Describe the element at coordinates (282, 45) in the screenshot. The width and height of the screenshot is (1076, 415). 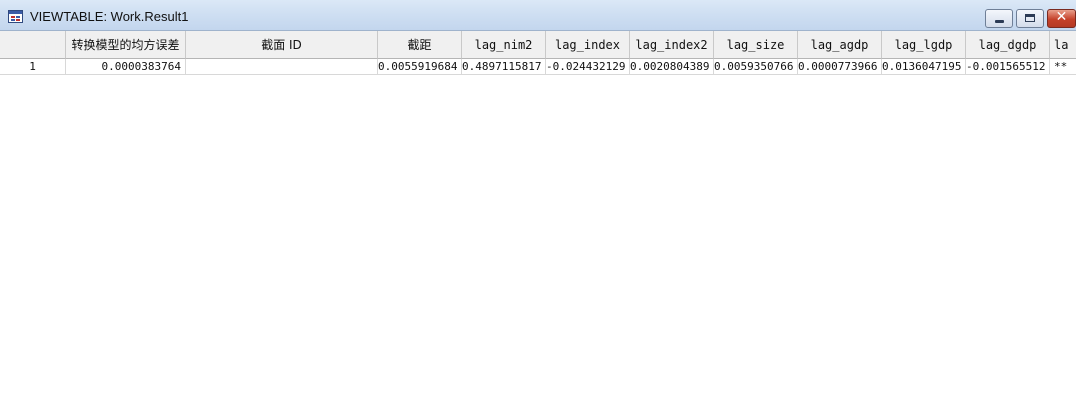
I see `column-header-section-id: 截面 ID` at that location.